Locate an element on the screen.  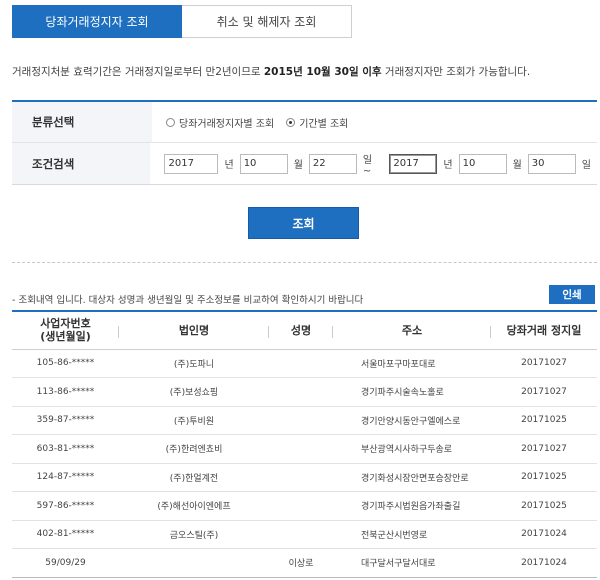
to-month-input is located at coordinates (482, 163).